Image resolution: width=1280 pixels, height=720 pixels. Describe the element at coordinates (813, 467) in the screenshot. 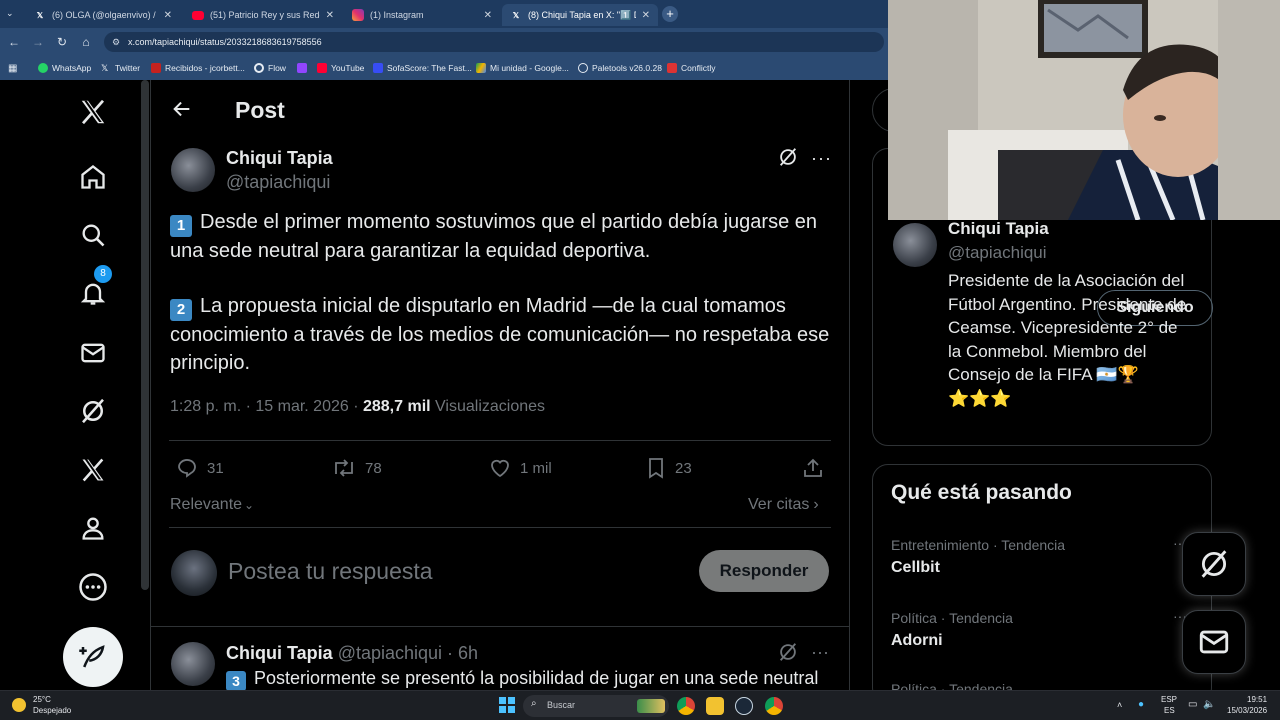

I see `share-upload-icon` at that location.